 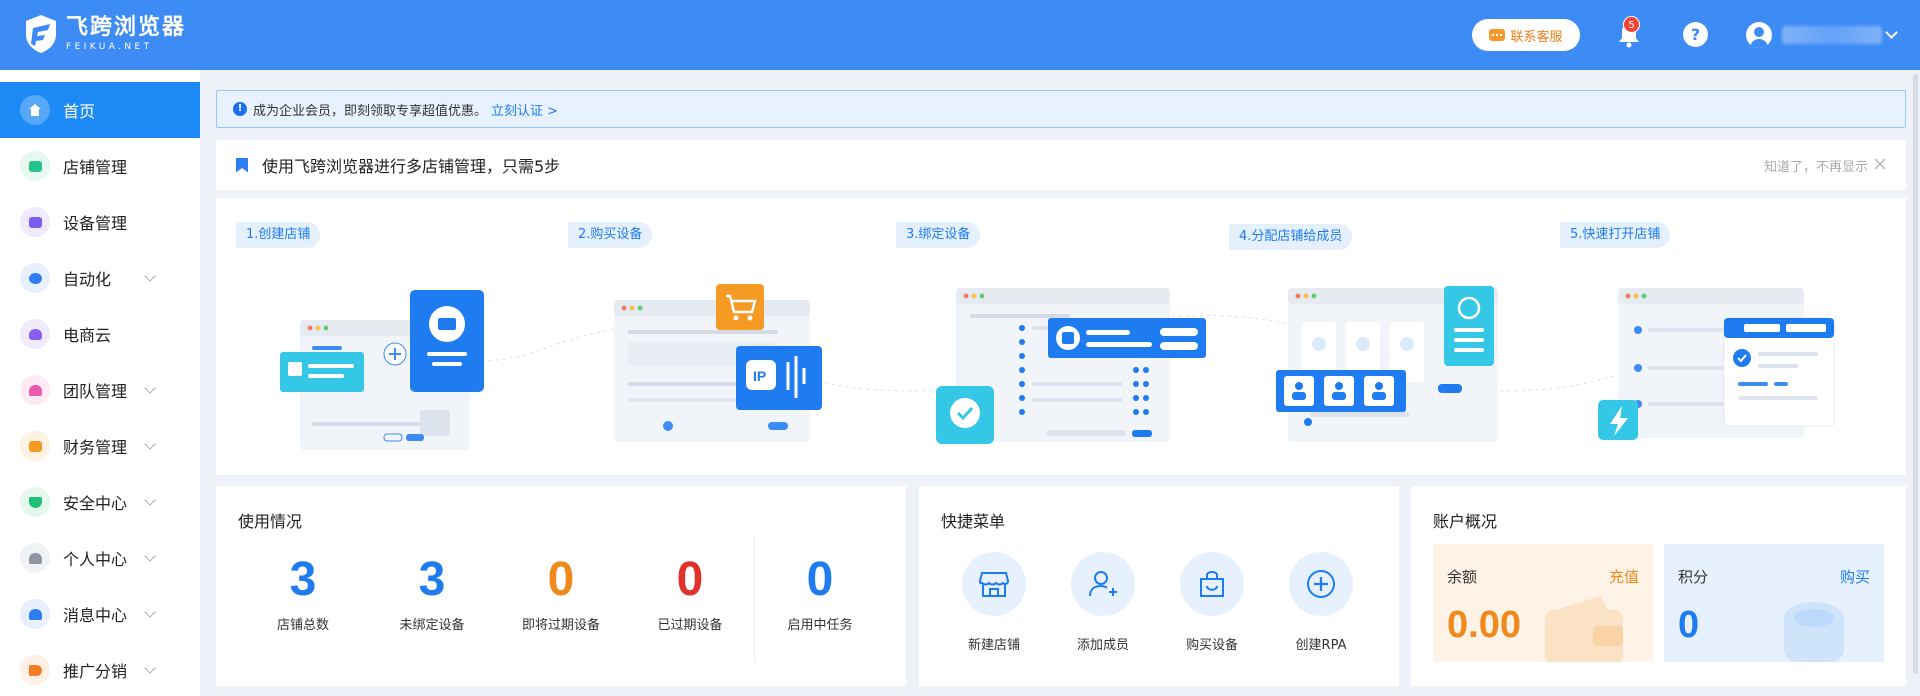 I want to click on notification-badge: 5, so click(x=1631, y=24).